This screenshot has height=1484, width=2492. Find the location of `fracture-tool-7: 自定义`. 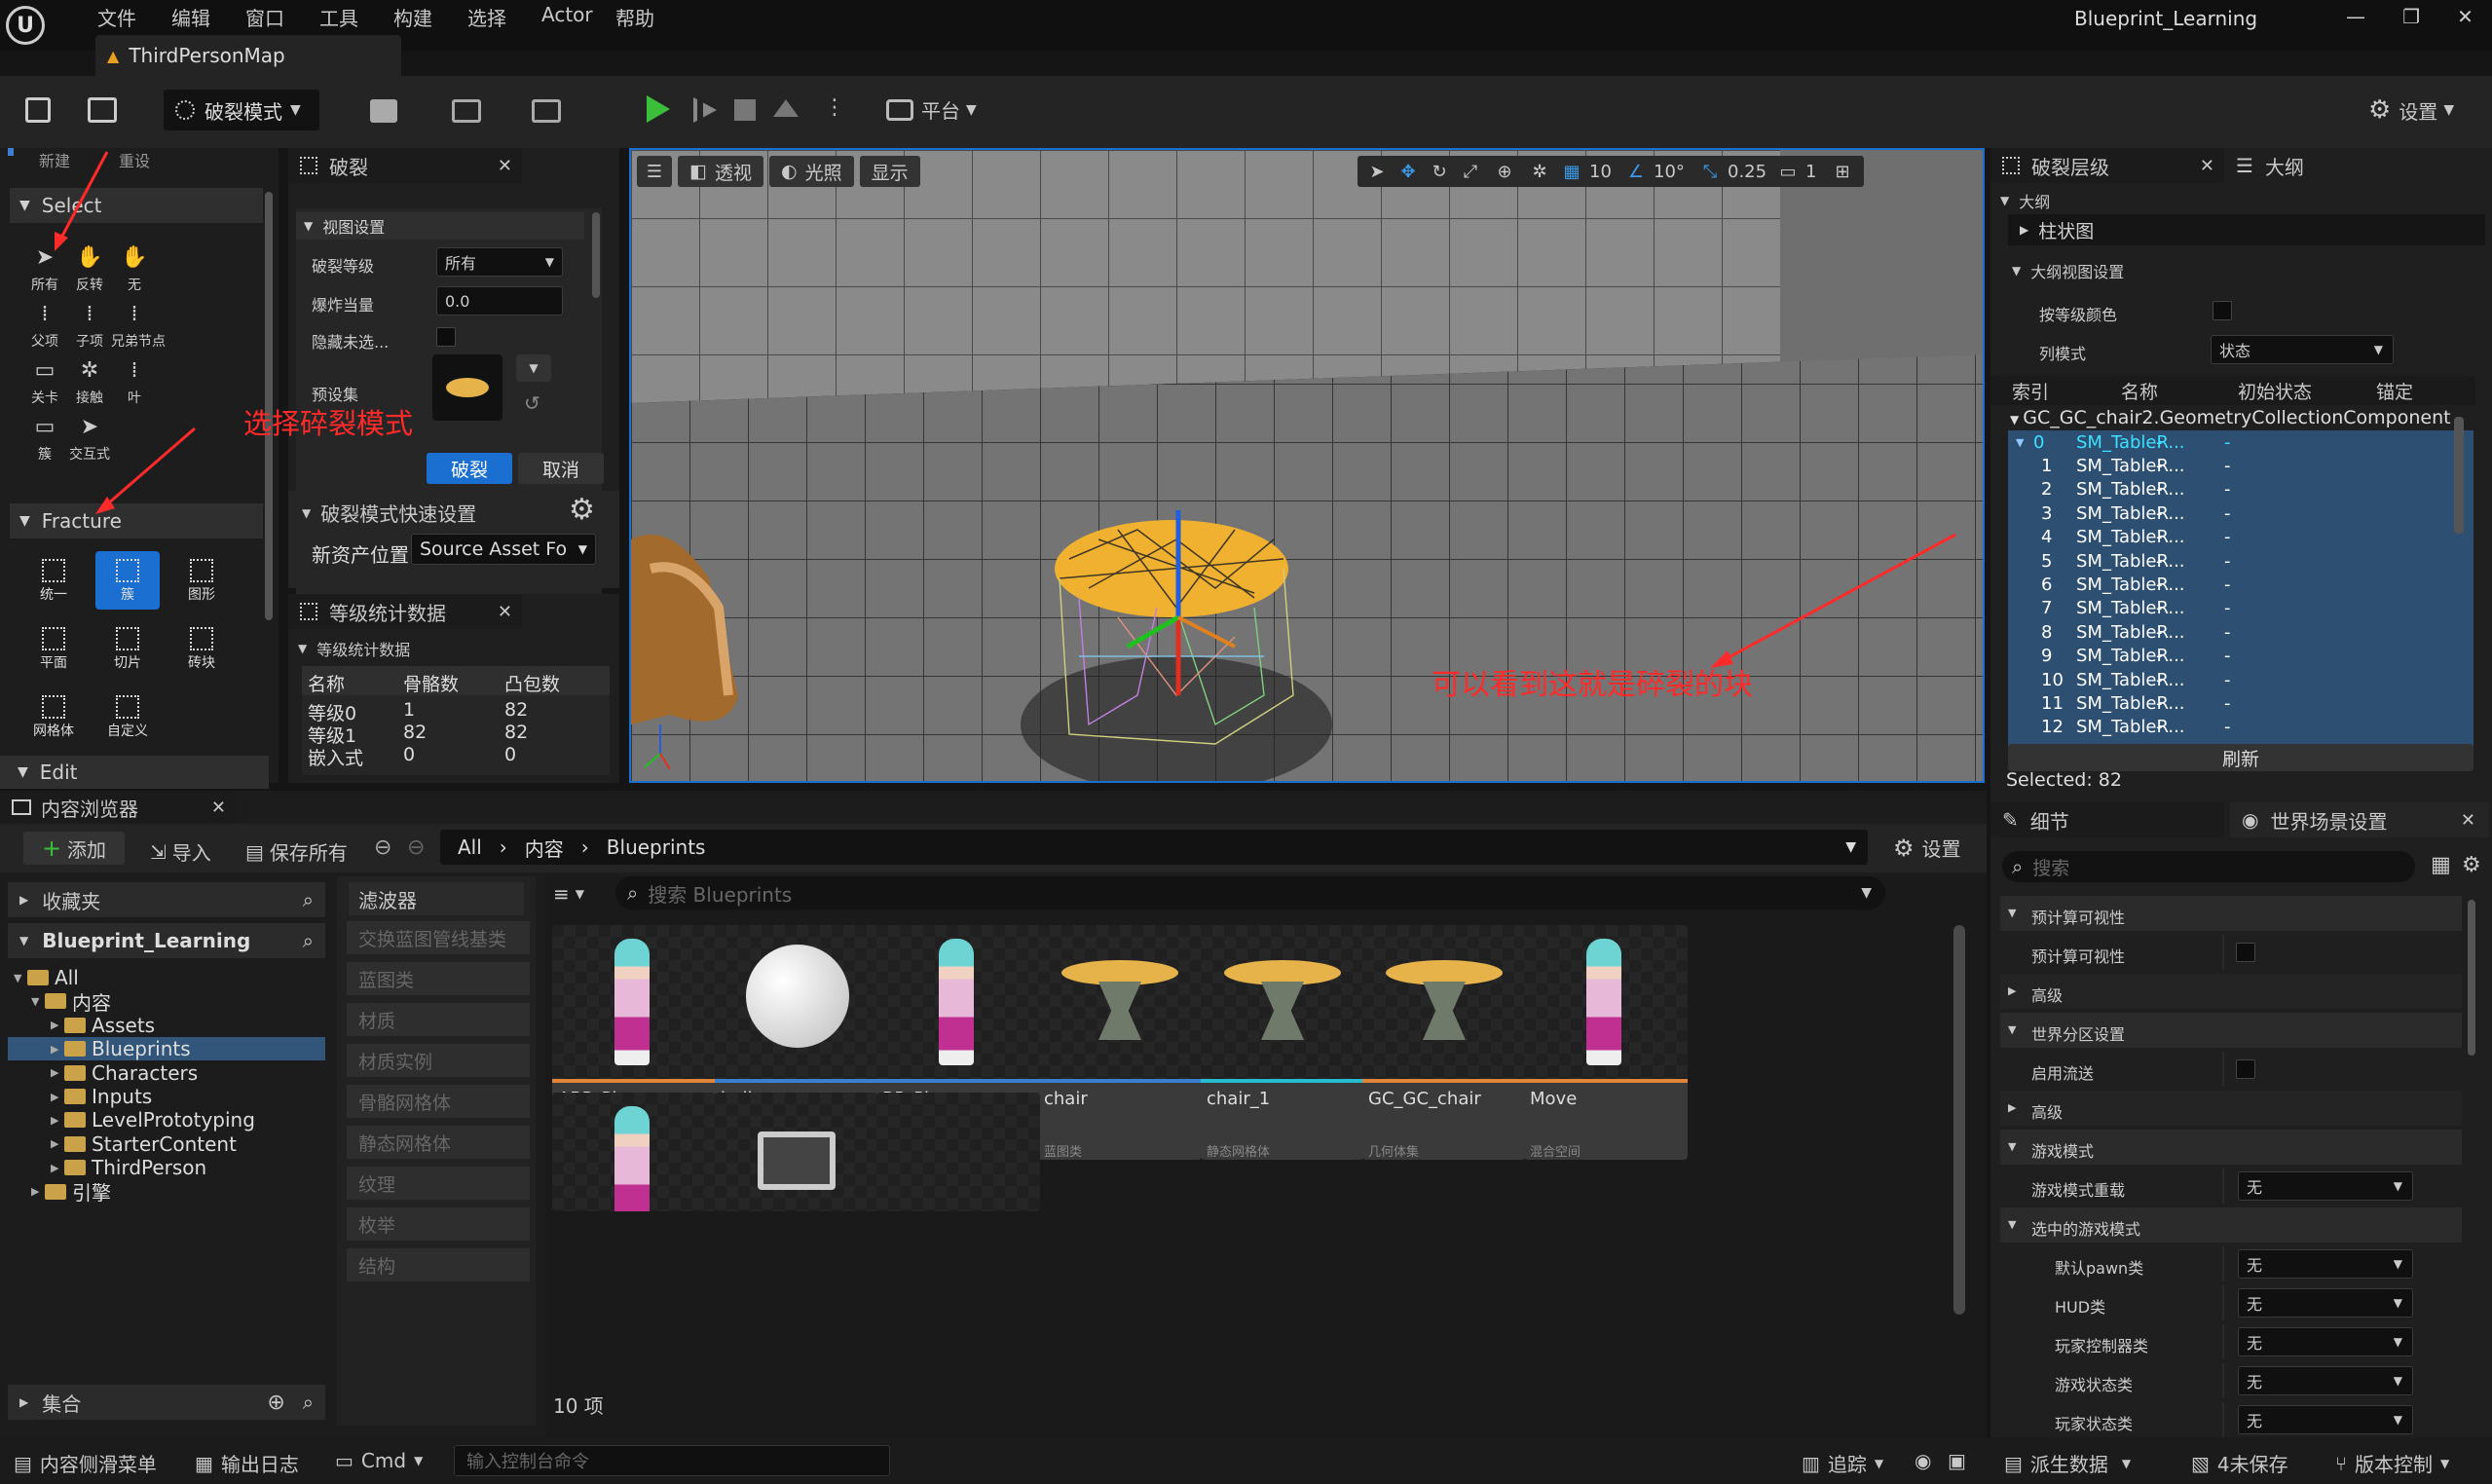

fracture-tool-7: 自定义 is located at coordinates (127, 716).